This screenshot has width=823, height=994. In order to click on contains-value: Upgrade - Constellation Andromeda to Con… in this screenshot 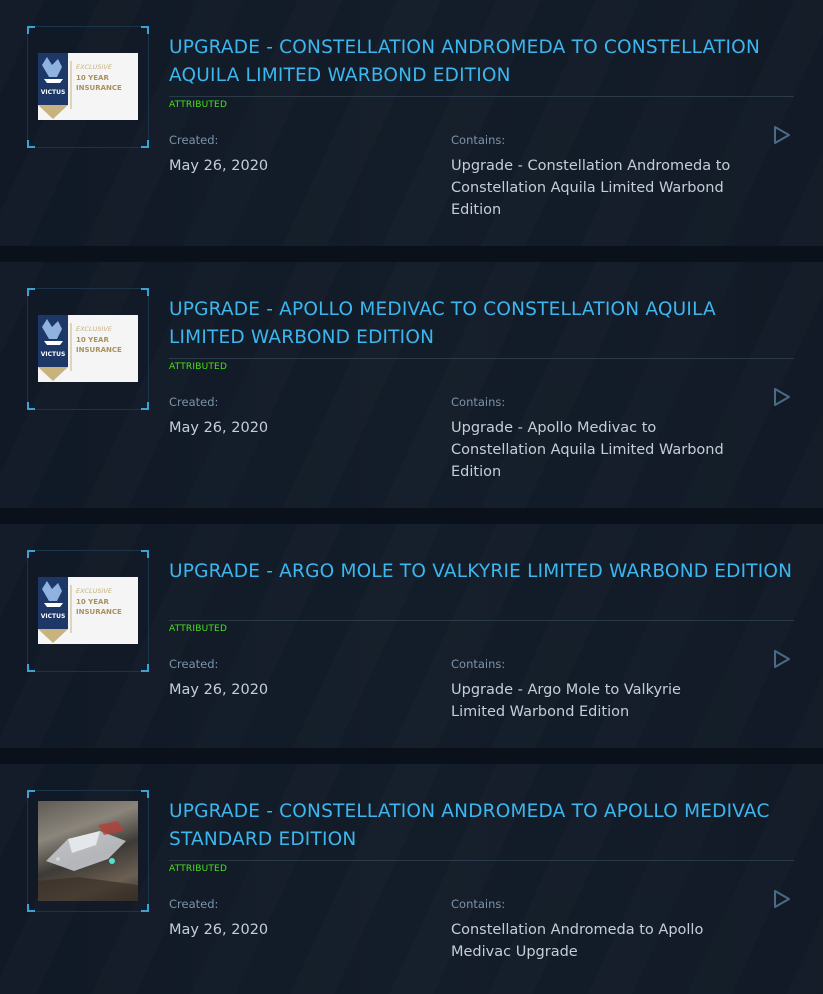, I will do `click(591, 188)`.